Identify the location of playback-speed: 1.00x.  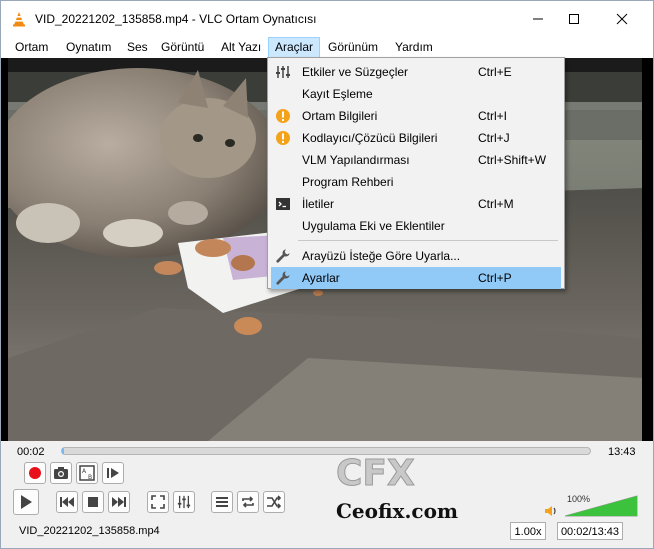
(528, 531).